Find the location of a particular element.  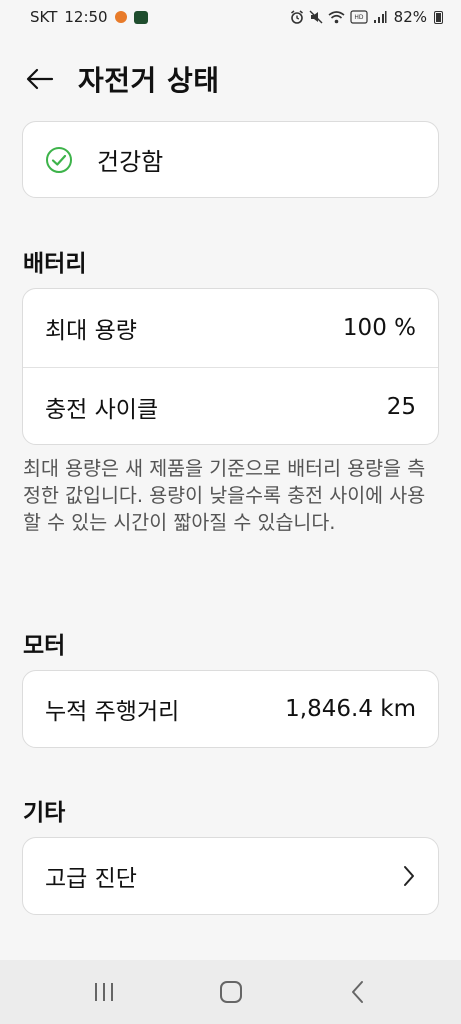

recent-apps-button is located at coordinates (104, 992).